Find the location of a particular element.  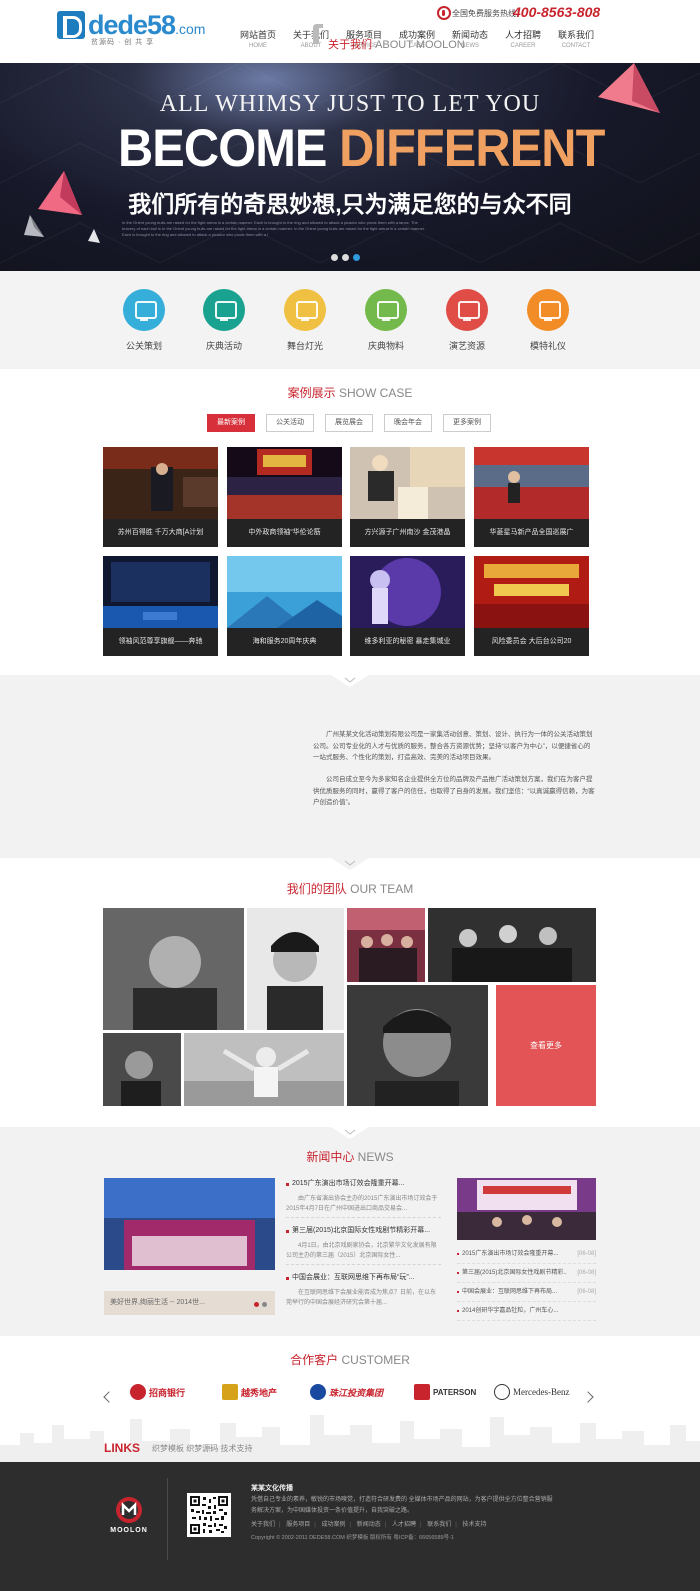

news-list-item: 中国会展业：互联网思维下再布局... [06-08] is located at coordinates (526, 1293).